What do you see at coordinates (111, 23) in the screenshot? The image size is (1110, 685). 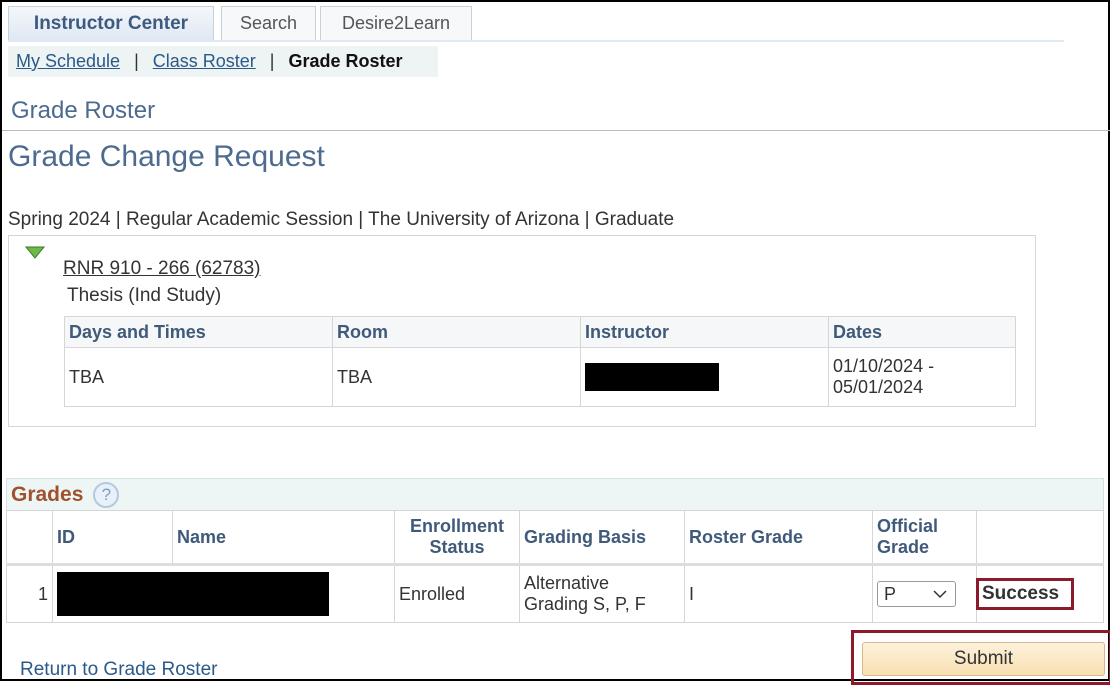 I see `tab-instructor-center: Instructor Center` at bounding box center [111, 23].